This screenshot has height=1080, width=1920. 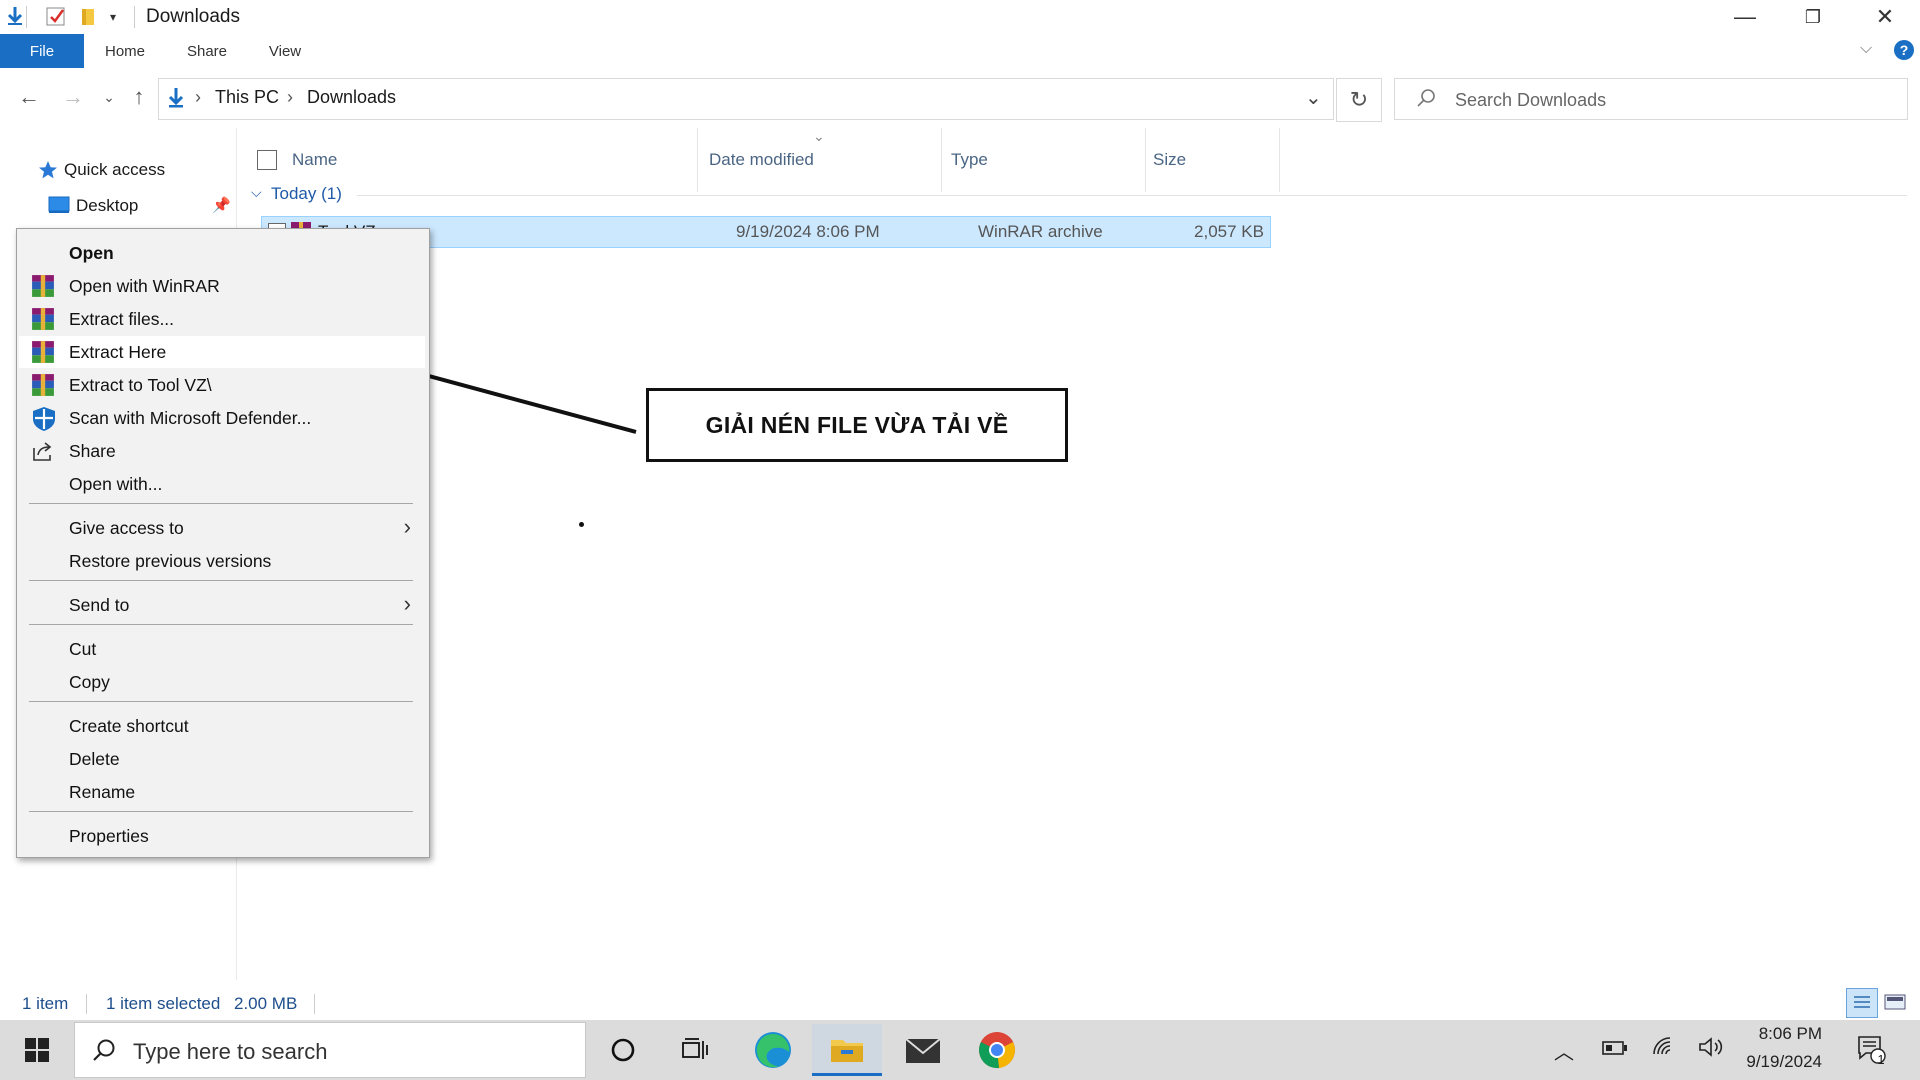 What do you see at coordinates (163, 1003) in the screenshot?
I see `selection-count: 1 item selected` at bounding box center [163, 1003].